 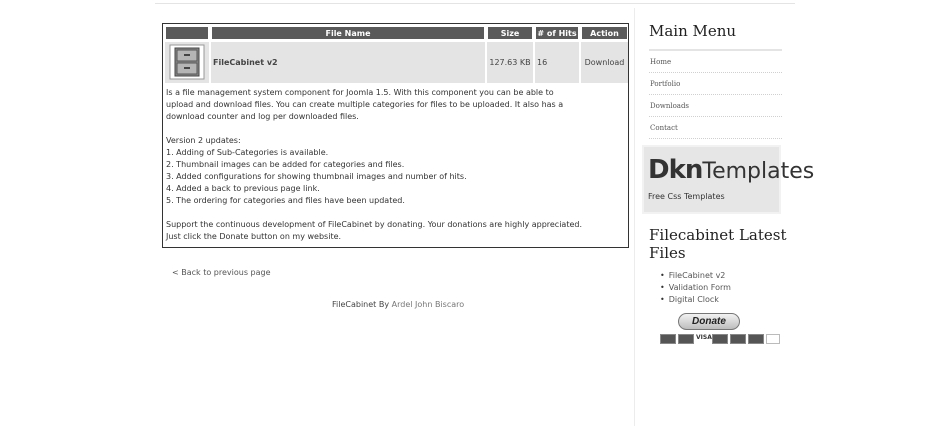 What do you see at coordinates (510, 33) in the screenshot?
I see `size-header: Size` at bounding box center [510, 33].